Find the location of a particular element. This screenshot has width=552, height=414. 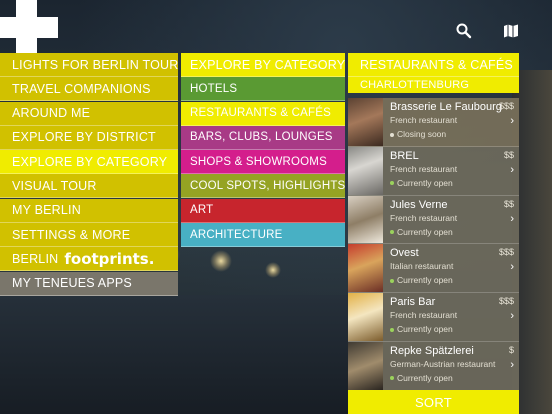

category-item: ARCHITECTURE is located at coordinates (263, 235).